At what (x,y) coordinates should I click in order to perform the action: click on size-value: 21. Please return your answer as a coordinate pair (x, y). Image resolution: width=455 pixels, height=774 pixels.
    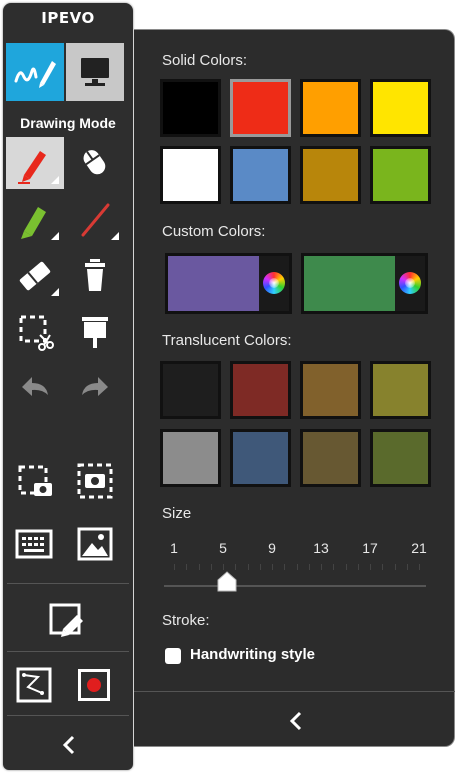
    Looking at the image, I should click on (419, 548).